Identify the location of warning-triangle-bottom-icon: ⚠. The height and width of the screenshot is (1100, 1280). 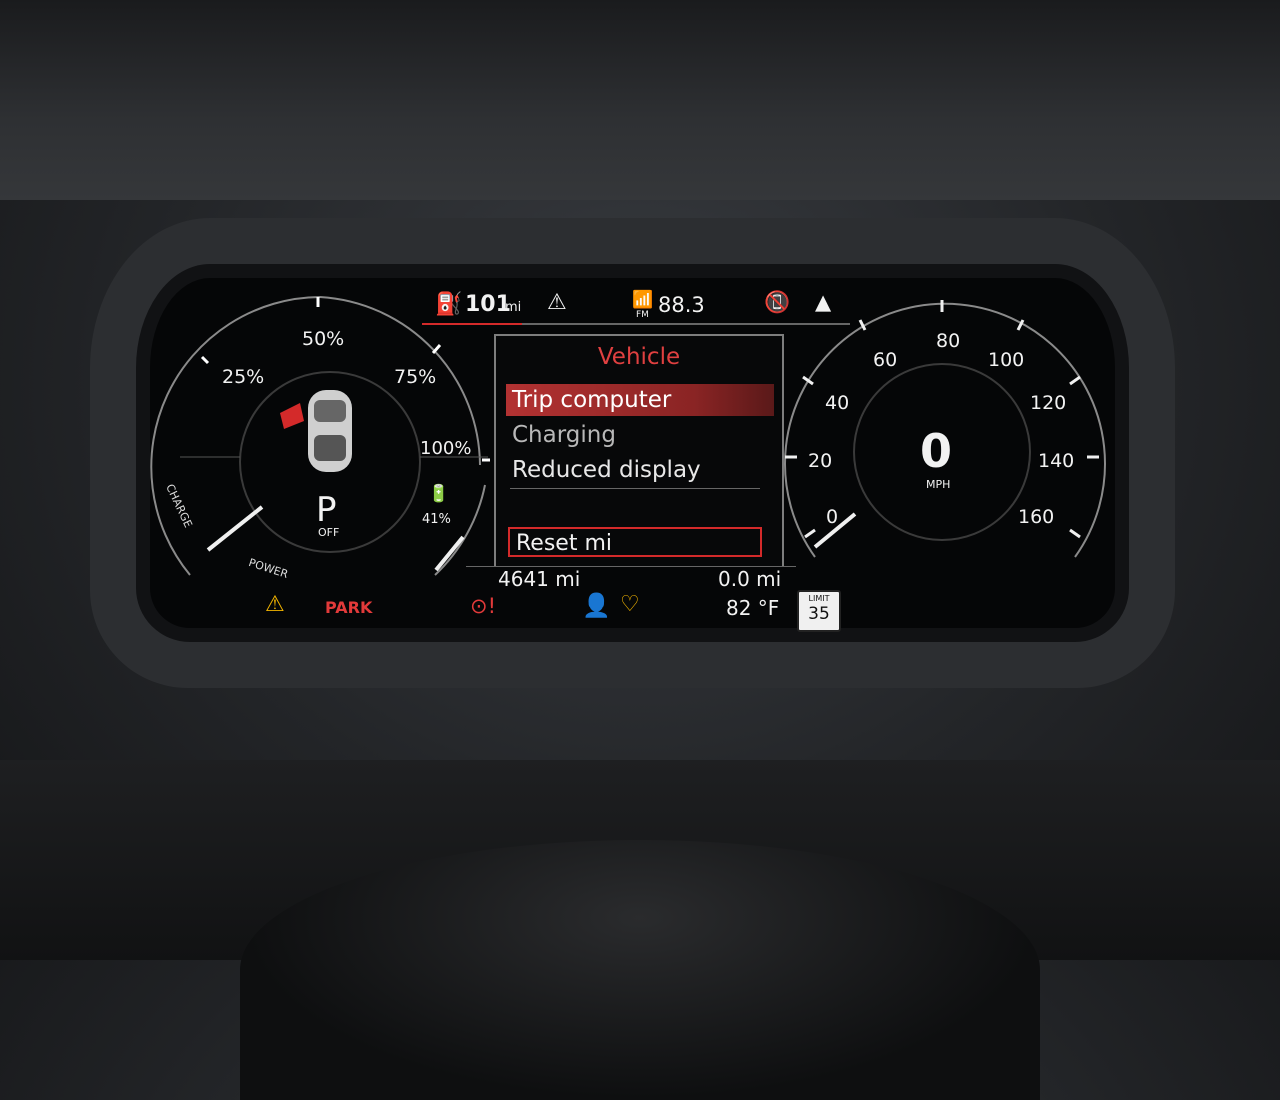
(275, 604).